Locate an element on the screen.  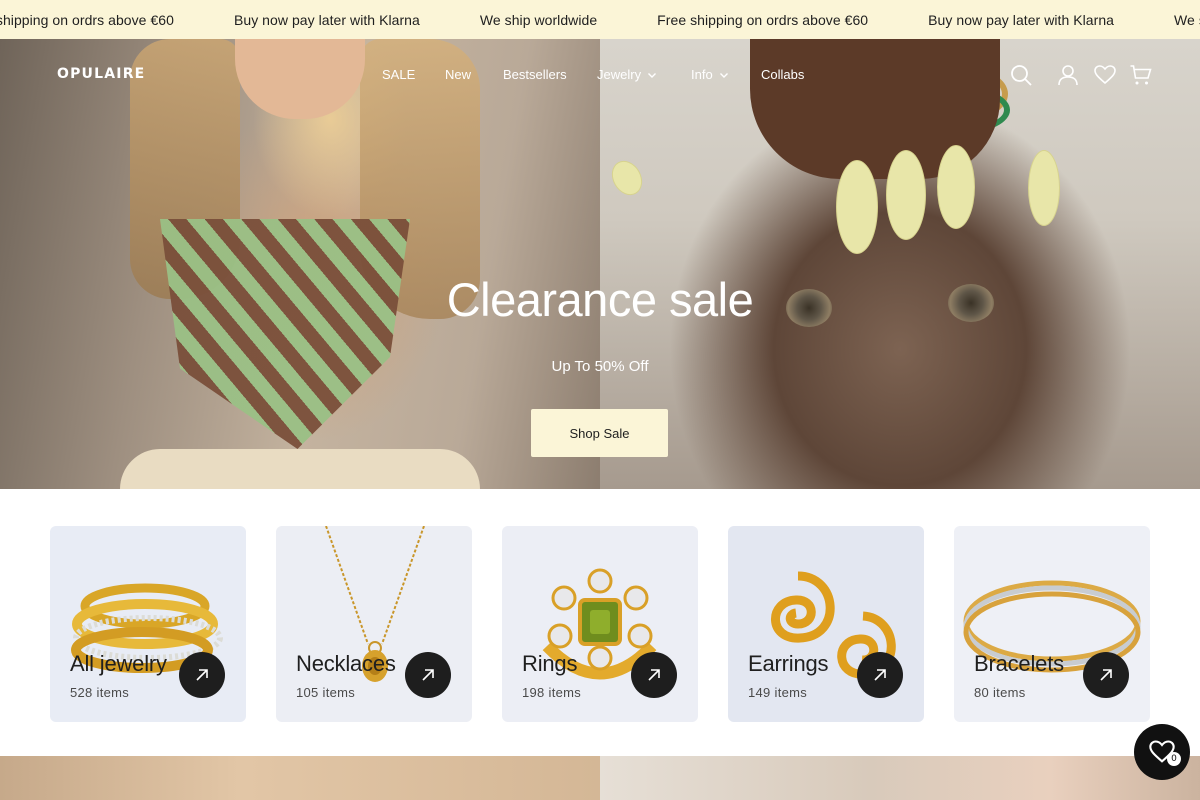
hero-subtitle: Up To 50% Off is located at coordinates (600, 366).